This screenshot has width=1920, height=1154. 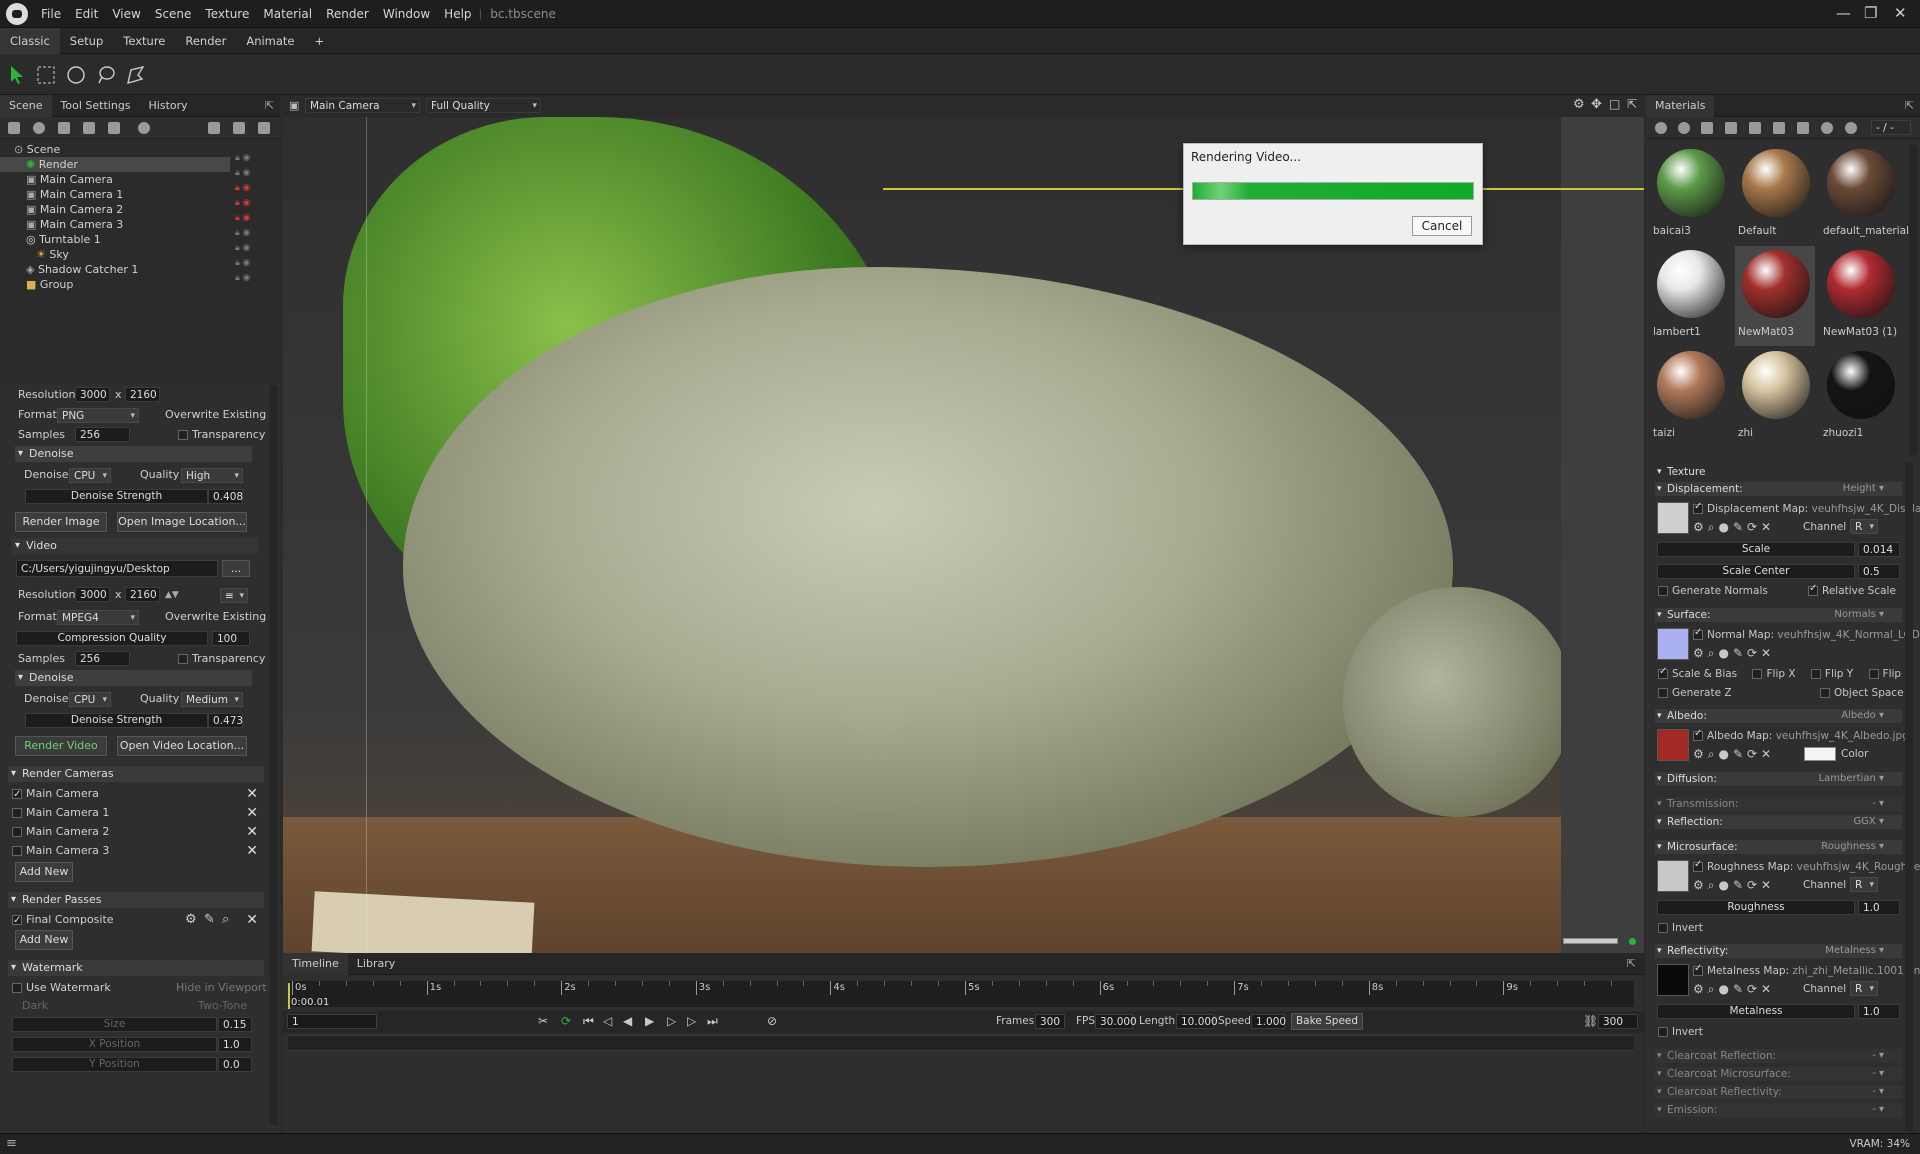 What do you see at coordinates (44, 872) in the screenshot?
I see `add-camera-button: Add New` at bounding box center [44, 872].